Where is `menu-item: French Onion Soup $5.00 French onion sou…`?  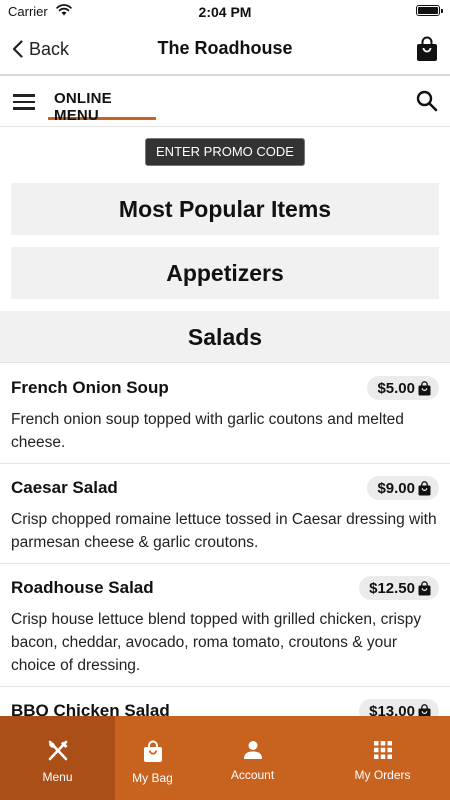 menu-item: French Onion Soup $5.00 French onion sou… is located at coordinates (225, 414).